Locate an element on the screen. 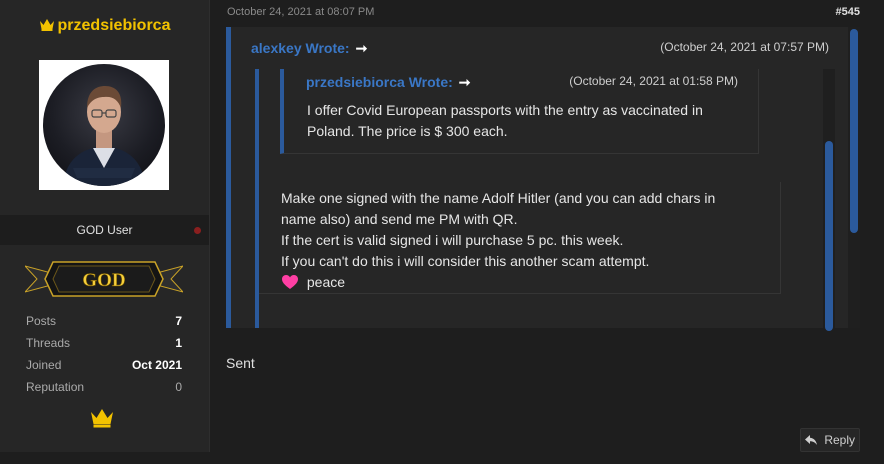  nested-quote-author: przedsiebiorca Wrote: ➞ is located at coordinates (388, 82).